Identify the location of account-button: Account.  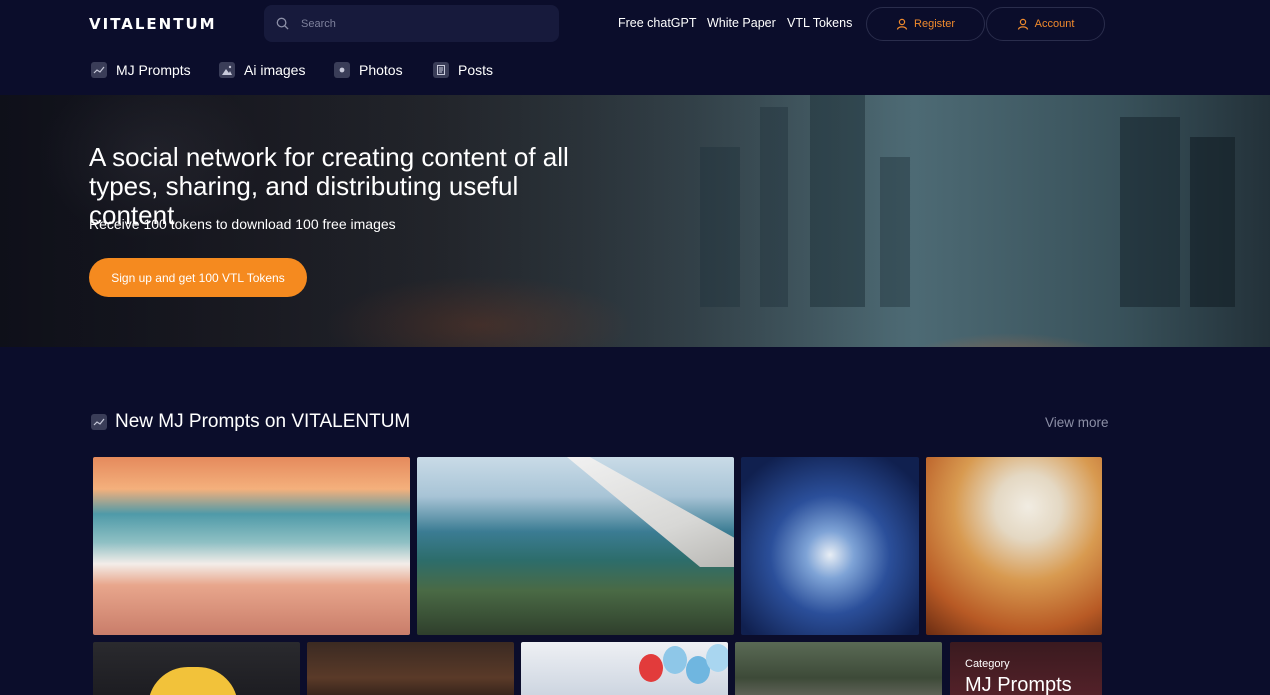
(1045, 24).